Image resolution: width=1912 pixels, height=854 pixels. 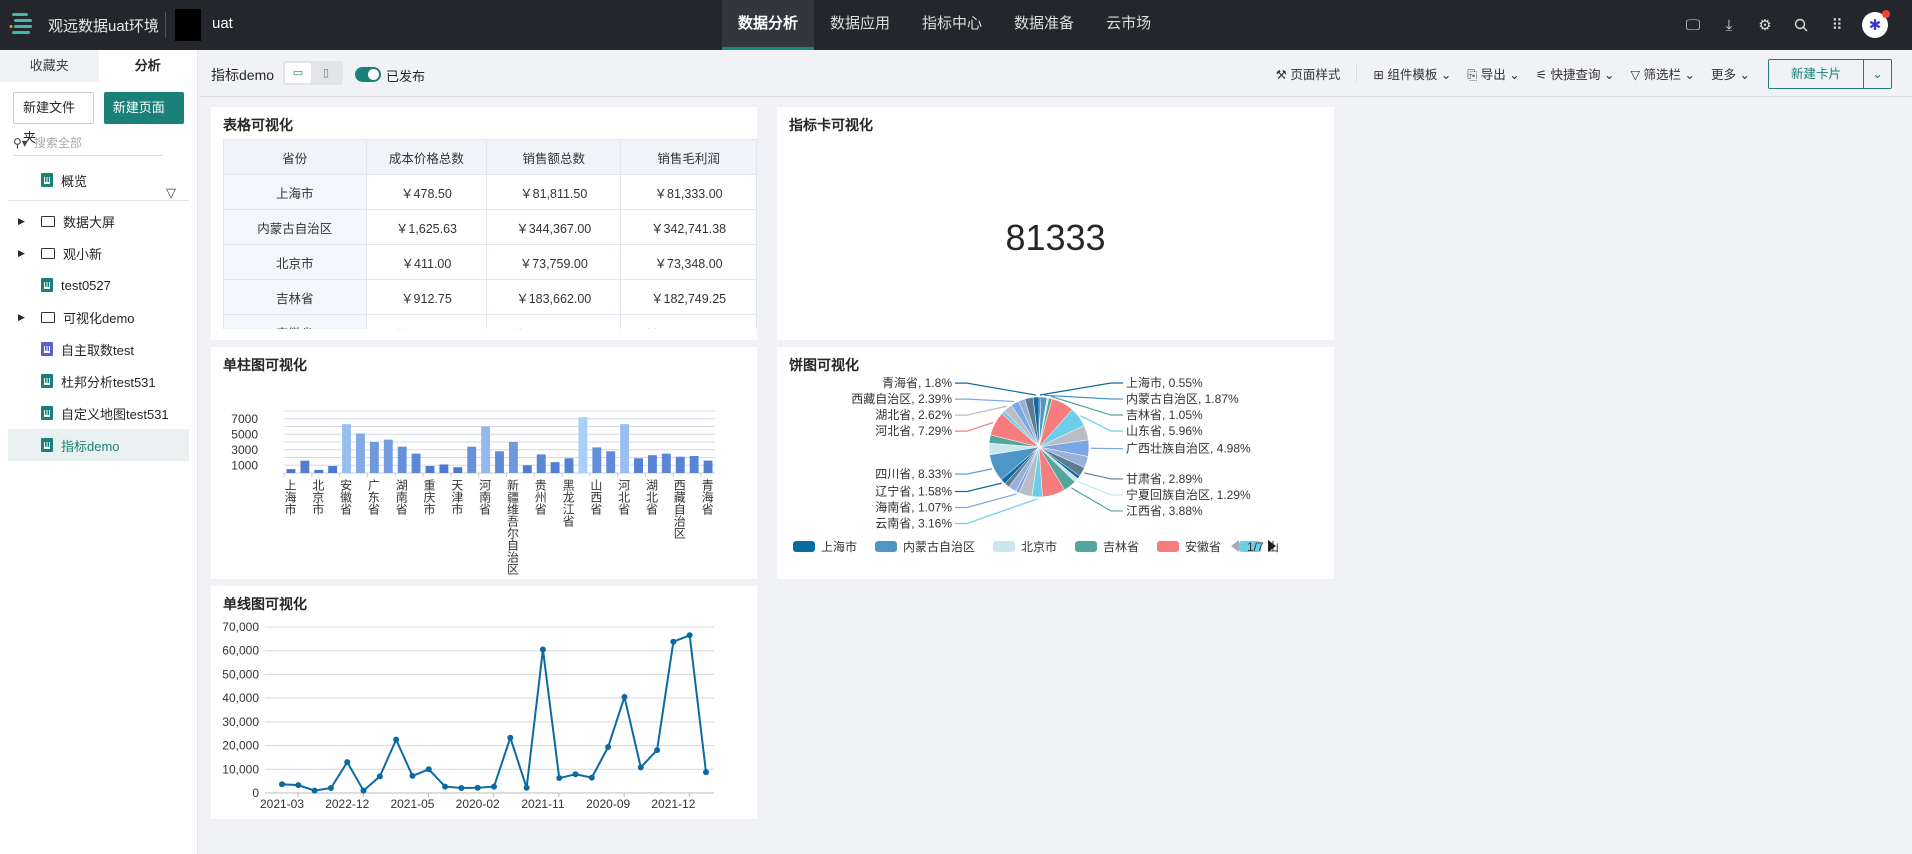 I want to click on pie-label: 上海市, 0.55%, so click(x=1164, y=382).